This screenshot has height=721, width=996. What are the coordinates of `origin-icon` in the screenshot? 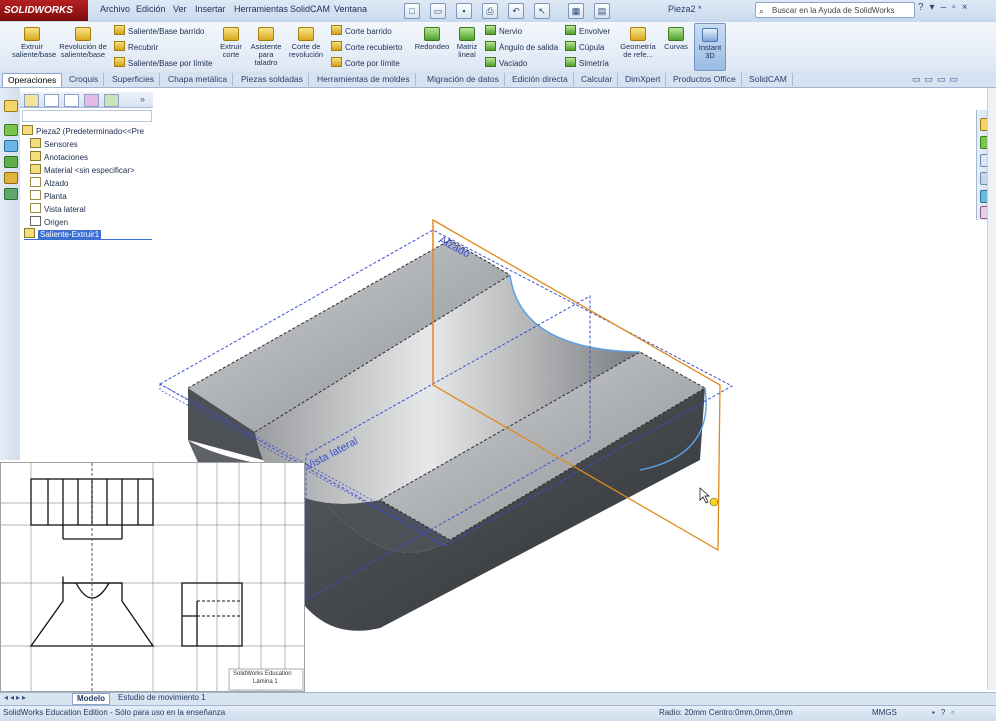 It's located at (35, 221).